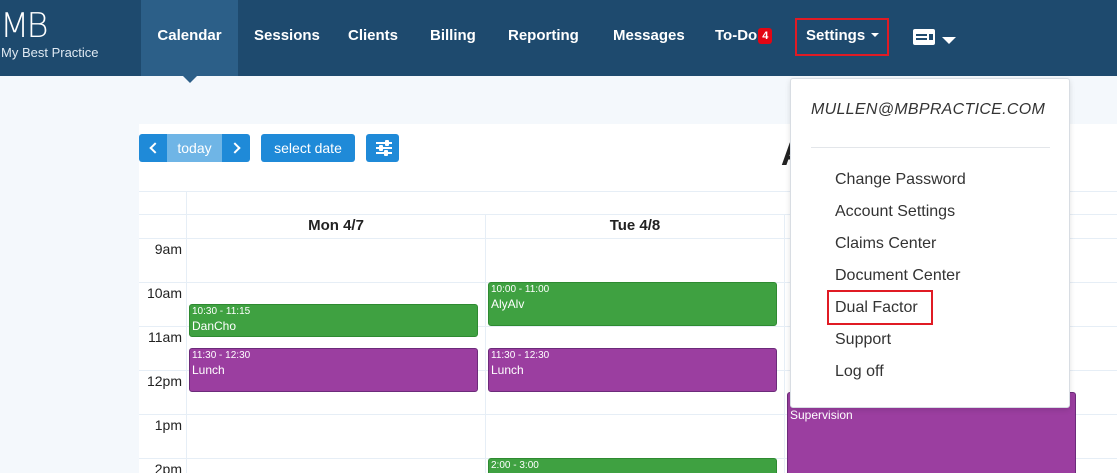 This screenshot has height=473, width=1117. I want to click on calendar-event: 10:30 - 11:15 DanCho, so click(333, 320).